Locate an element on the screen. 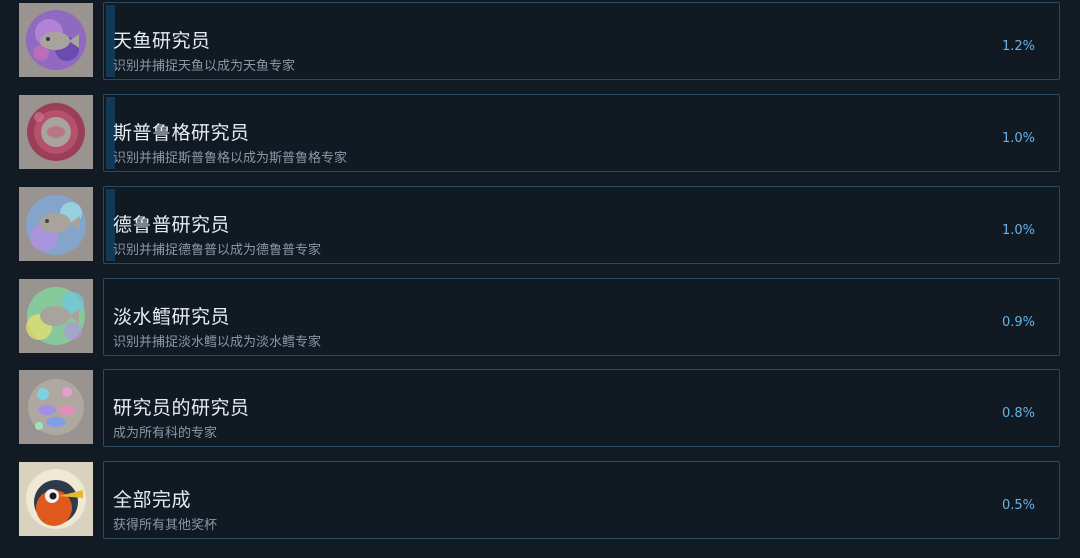 This screenshot has width=1080, height=558. drup-fish-icon is located at coordinates (56, 224).